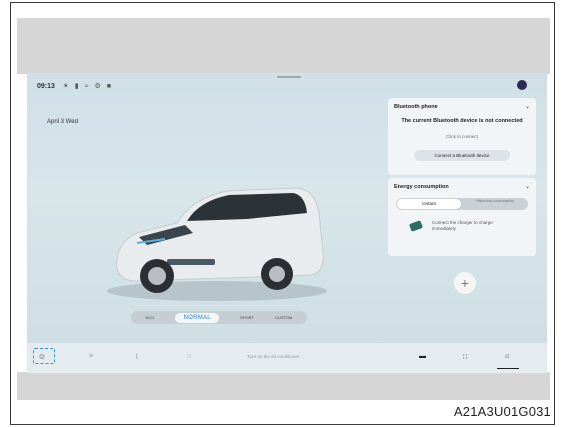 The image size is (565, 427). I want to click on apps-icon: ∷, so click(465, 357).